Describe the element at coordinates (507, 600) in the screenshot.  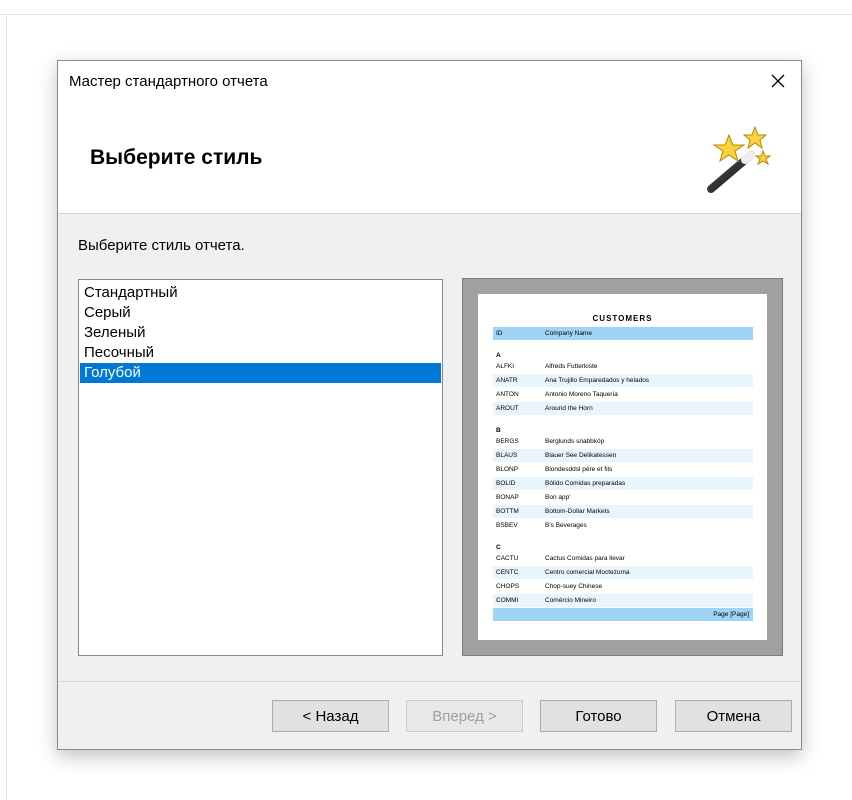
I see `preview-cell-id: COMMI` at that location.